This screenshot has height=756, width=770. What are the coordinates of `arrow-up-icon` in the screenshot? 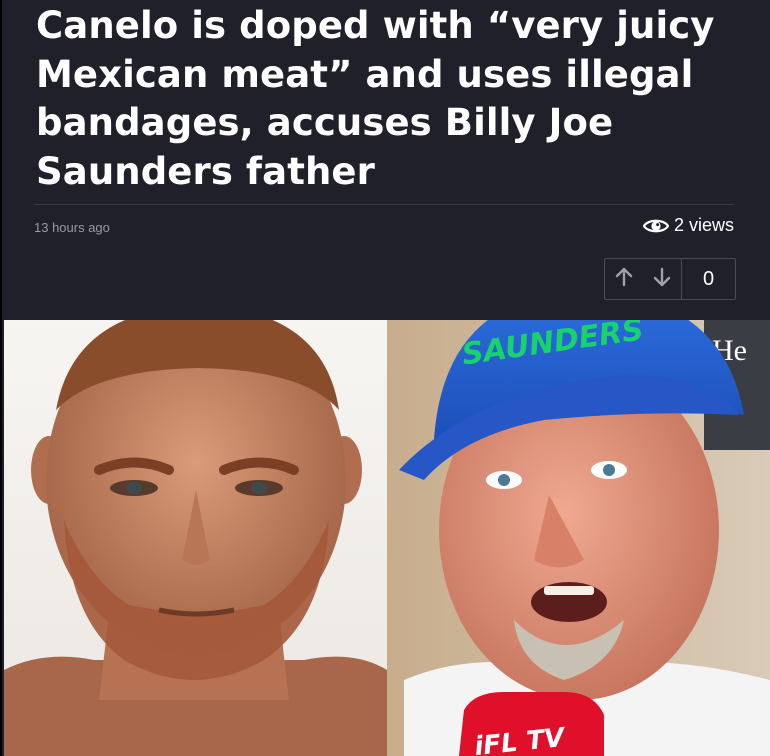 It's located at (624, 279).